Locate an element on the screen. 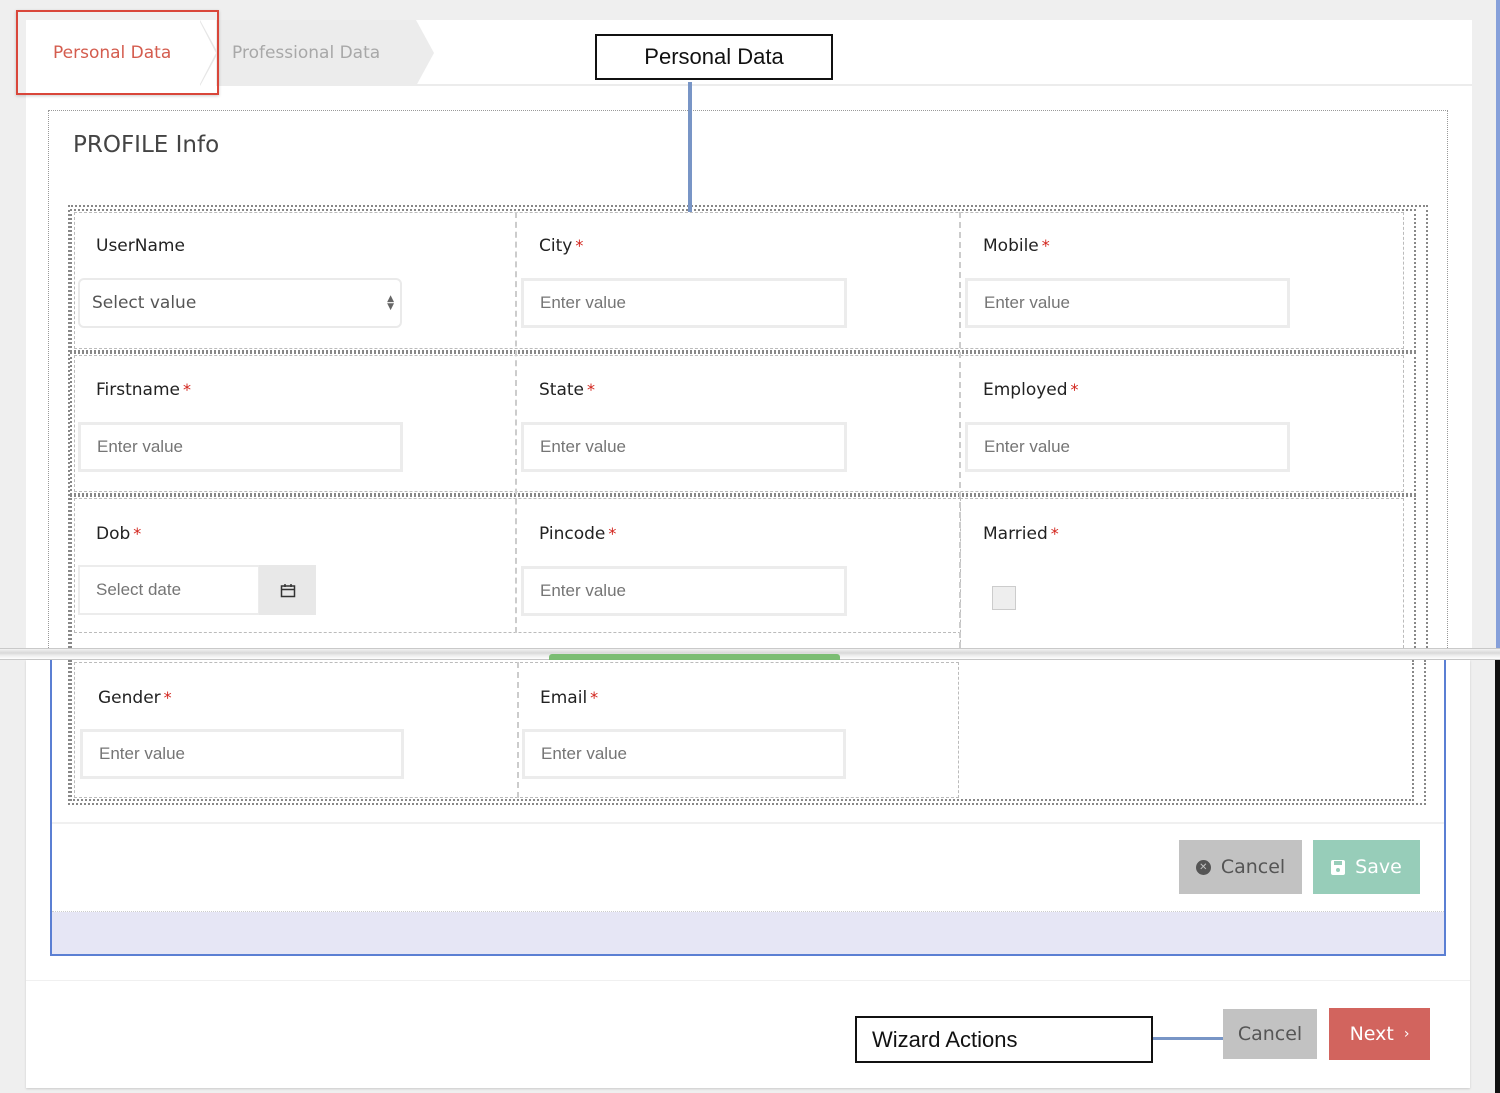 This screenshot has height=1093, width=1500. annotation-callout-wizard-actions: Wizard Actions is located at coordinates (1004, 1039).